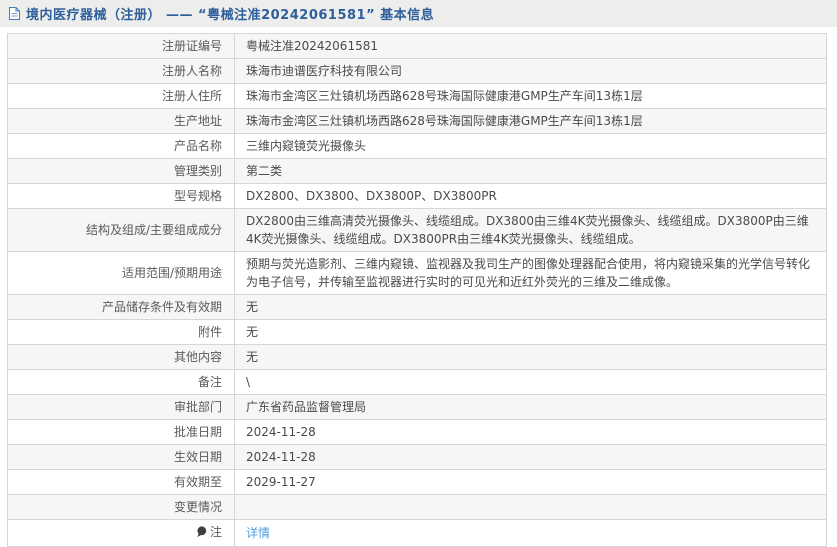 This screenshot has width=837, height=547. Describe the element at coordinates (530, 482) in the screenshot. I see `field-value: 2029-11-27` at that location.